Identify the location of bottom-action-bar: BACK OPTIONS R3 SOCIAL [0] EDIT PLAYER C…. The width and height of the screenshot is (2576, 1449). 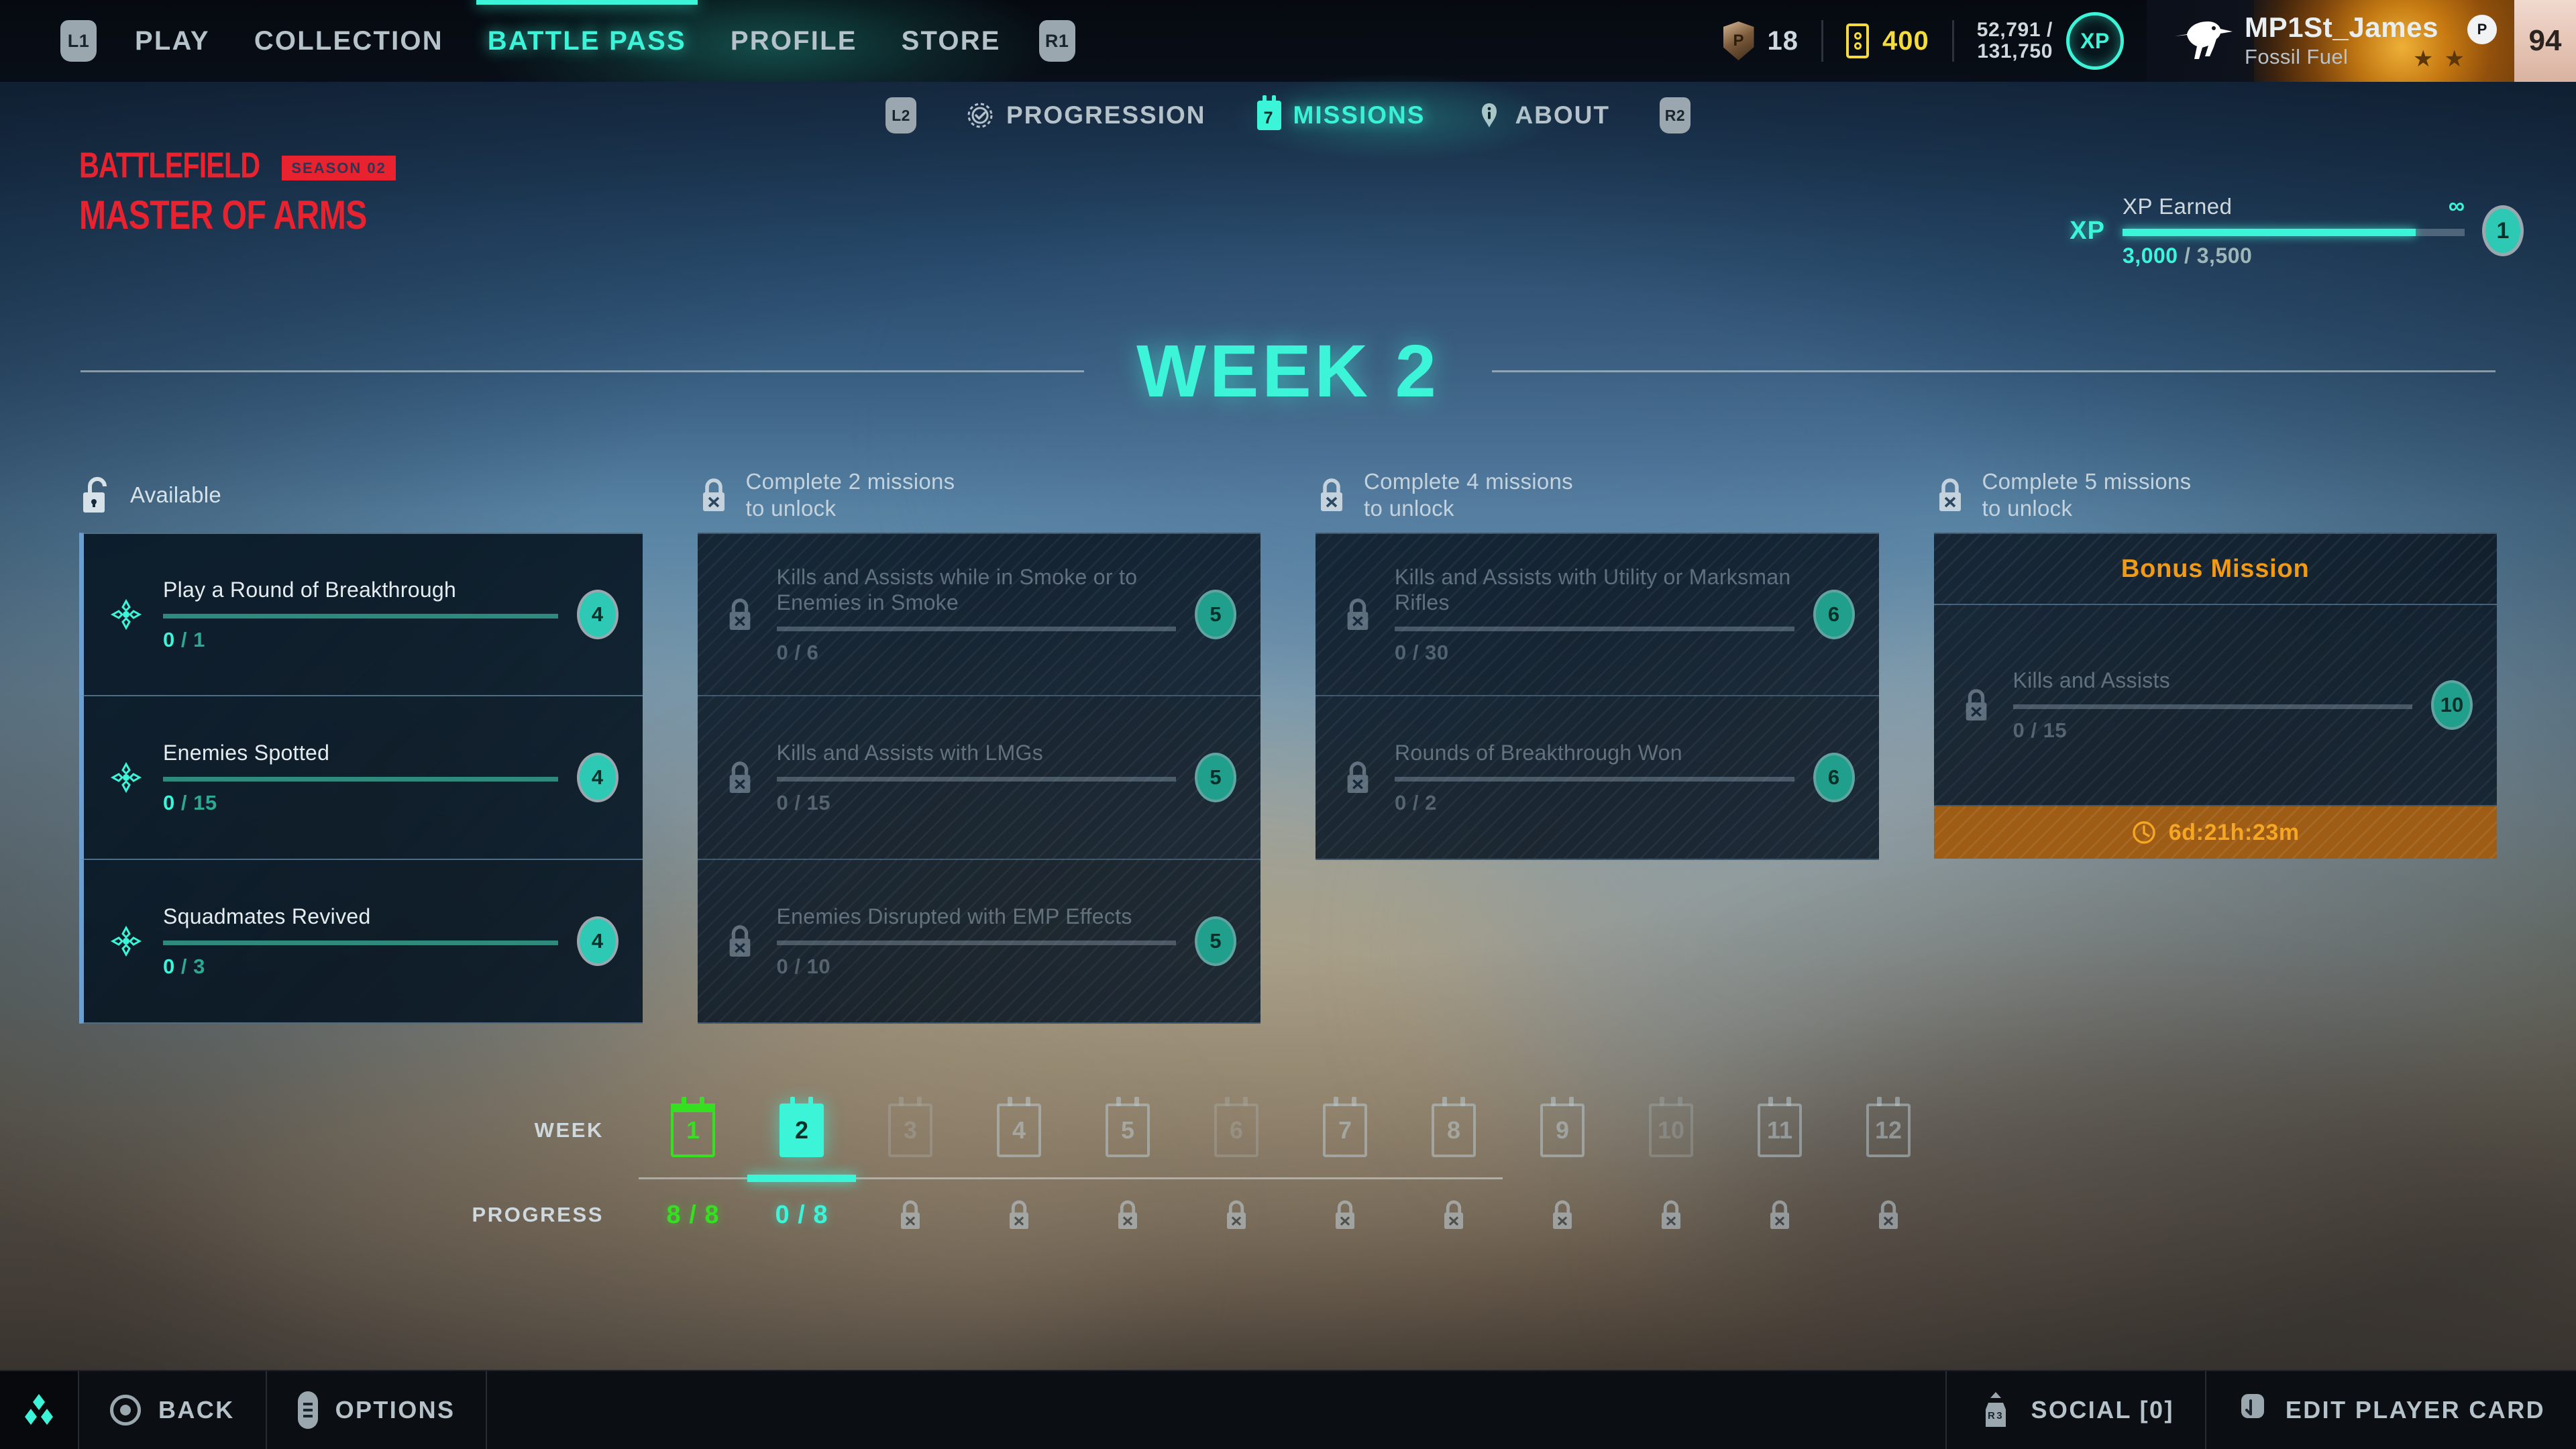
(1288, 1409).